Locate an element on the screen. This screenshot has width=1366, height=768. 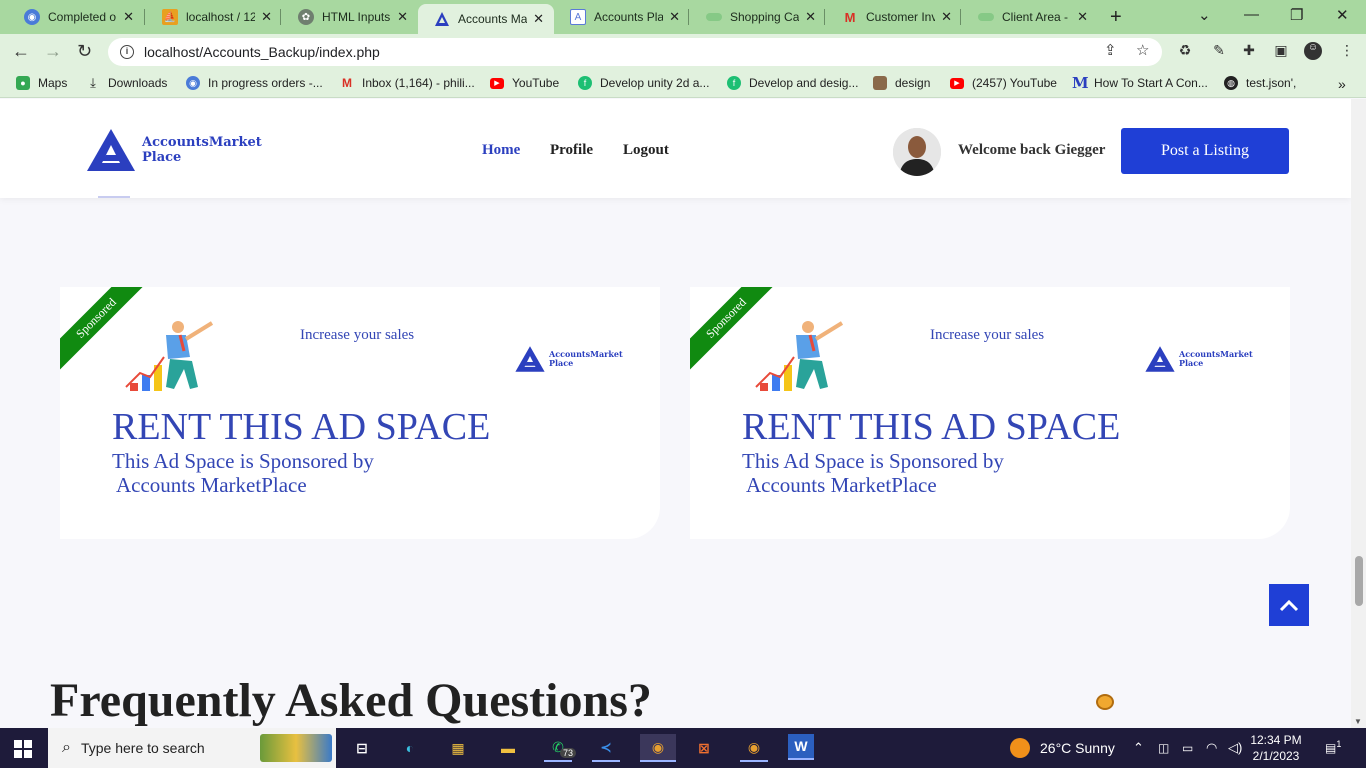
taskbar-search: ⌕ Type here to search is located at coordinates (192, 748).